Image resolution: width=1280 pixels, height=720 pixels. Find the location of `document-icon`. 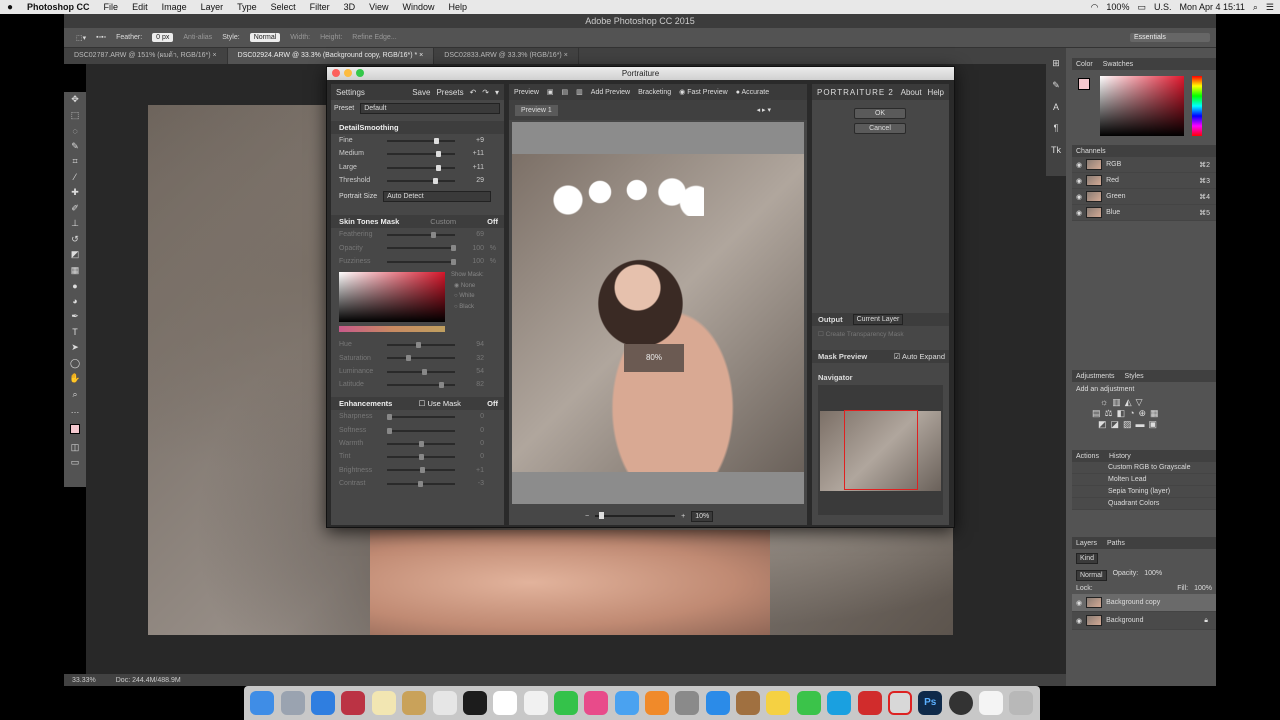

document-icon is located at coordinates (990, 703).